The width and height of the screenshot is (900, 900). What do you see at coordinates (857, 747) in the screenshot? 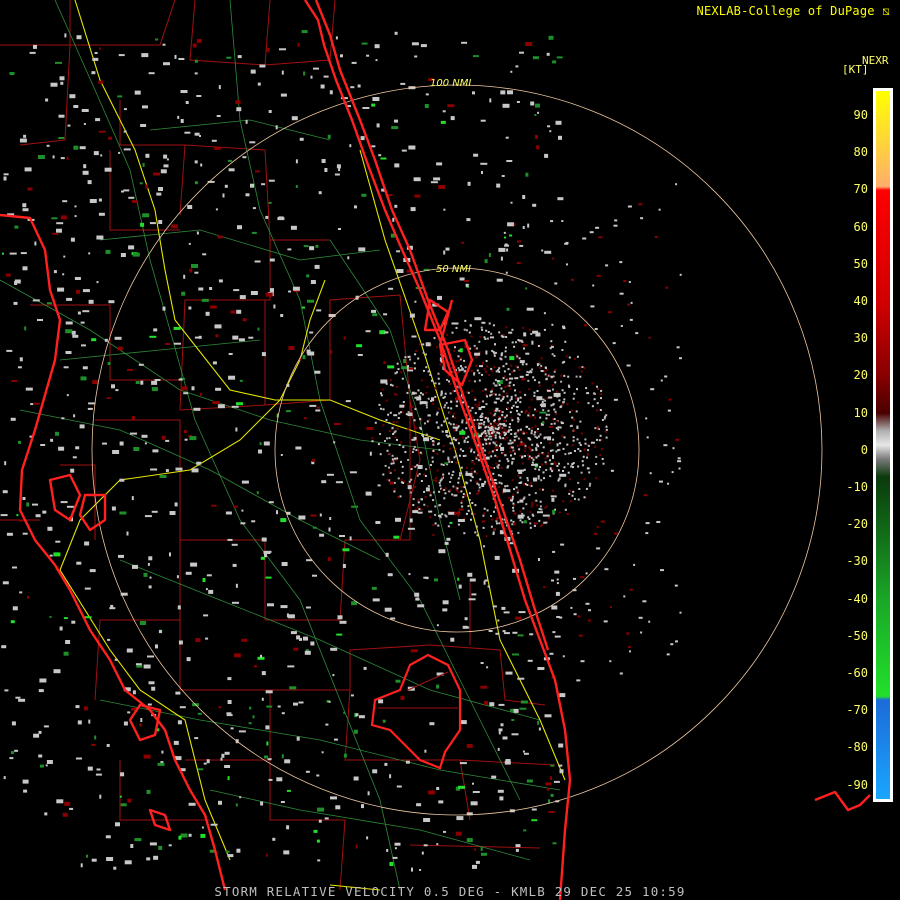
I see `legend-tick-label: -80` at bounding box center [857, 747].